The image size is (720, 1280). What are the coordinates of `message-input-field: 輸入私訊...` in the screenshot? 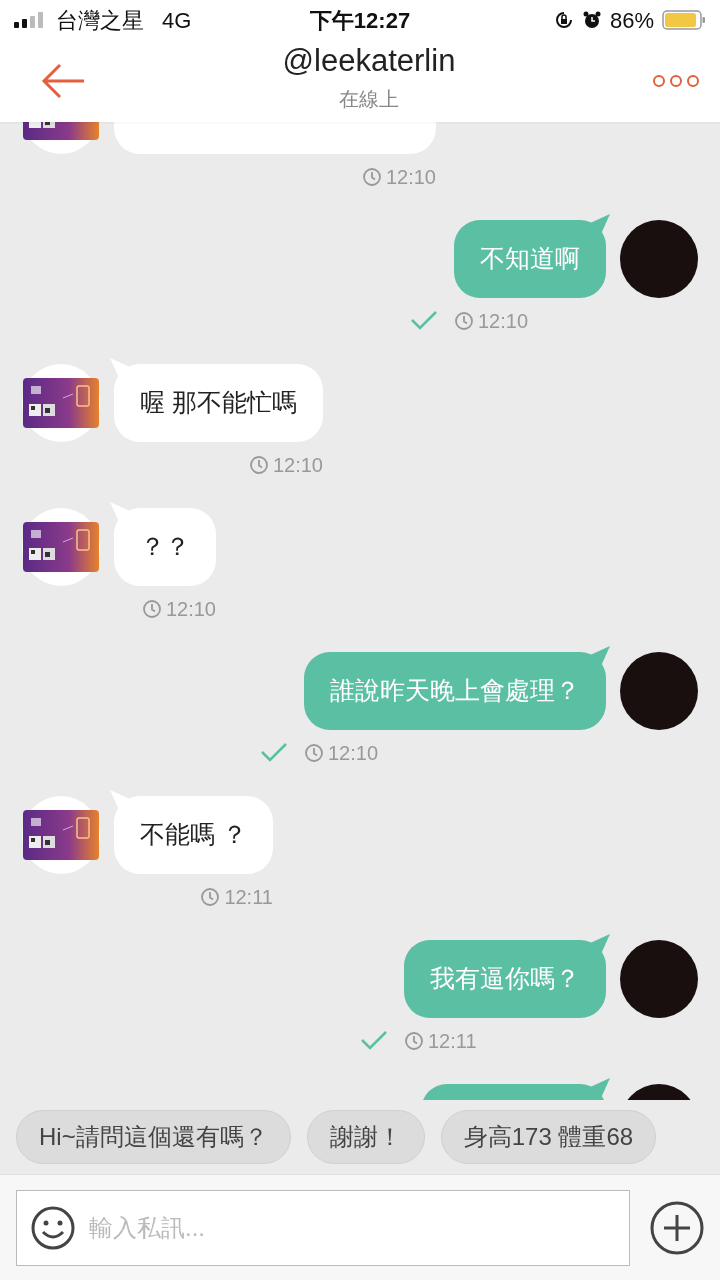 It's located at (323, 1227).